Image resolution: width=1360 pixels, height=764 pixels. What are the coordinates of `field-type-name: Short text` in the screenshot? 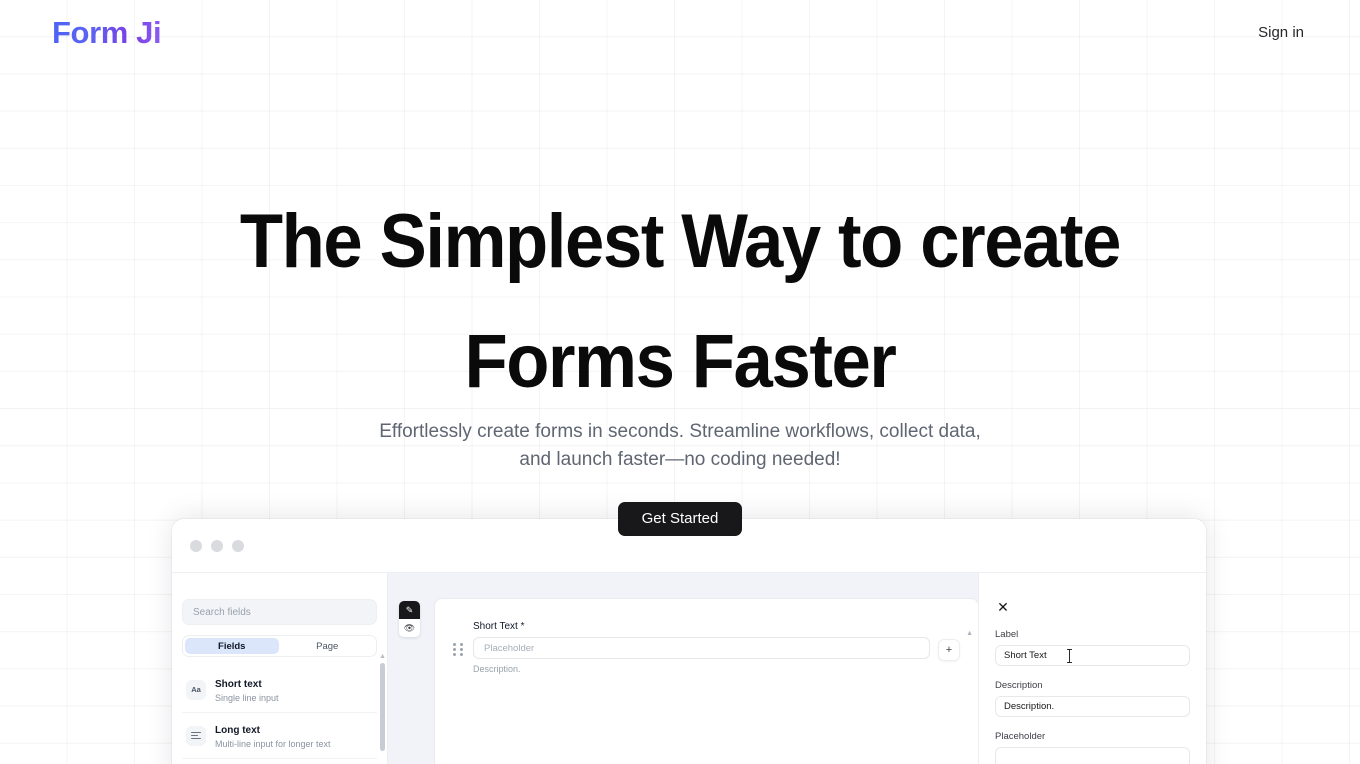 It's located at (238, 684).